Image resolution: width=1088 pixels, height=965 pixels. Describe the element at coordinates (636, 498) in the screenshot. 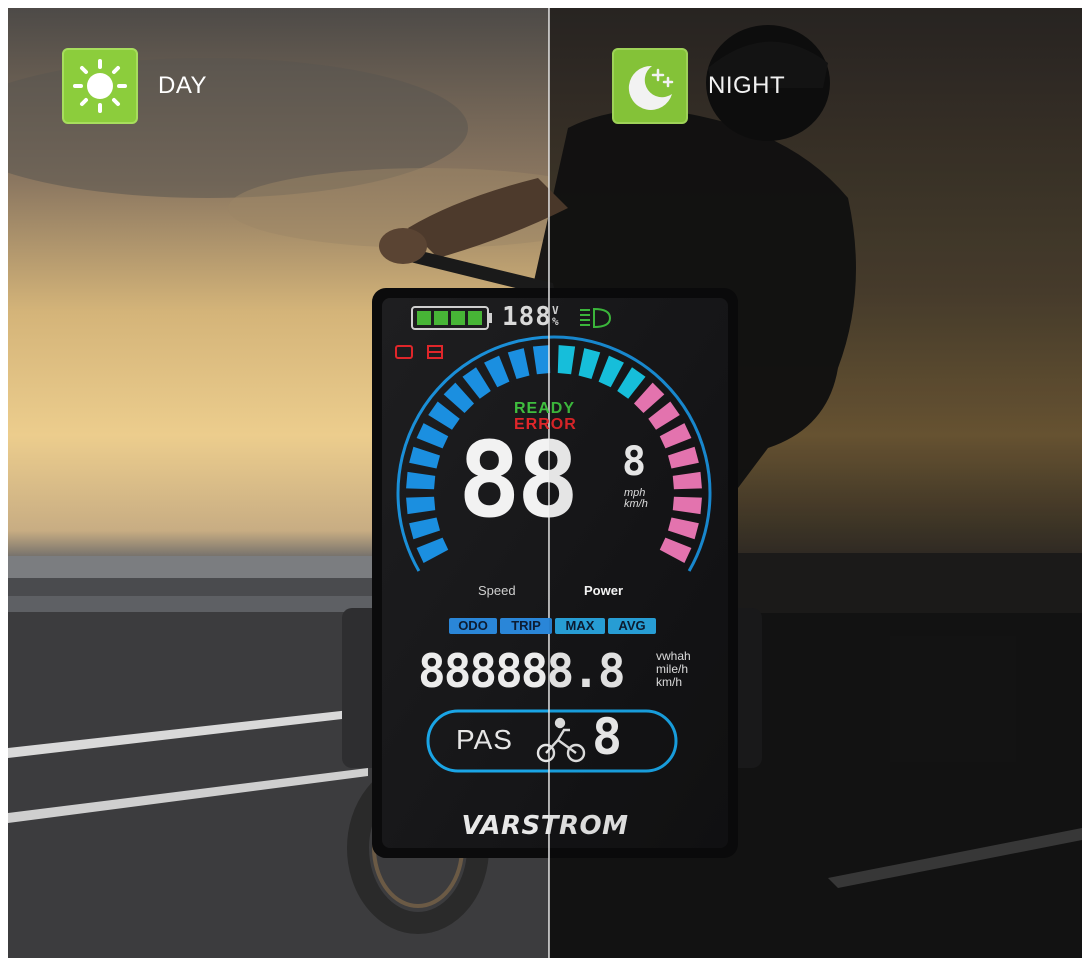

I see `speed-units: mph km/h` at that location.